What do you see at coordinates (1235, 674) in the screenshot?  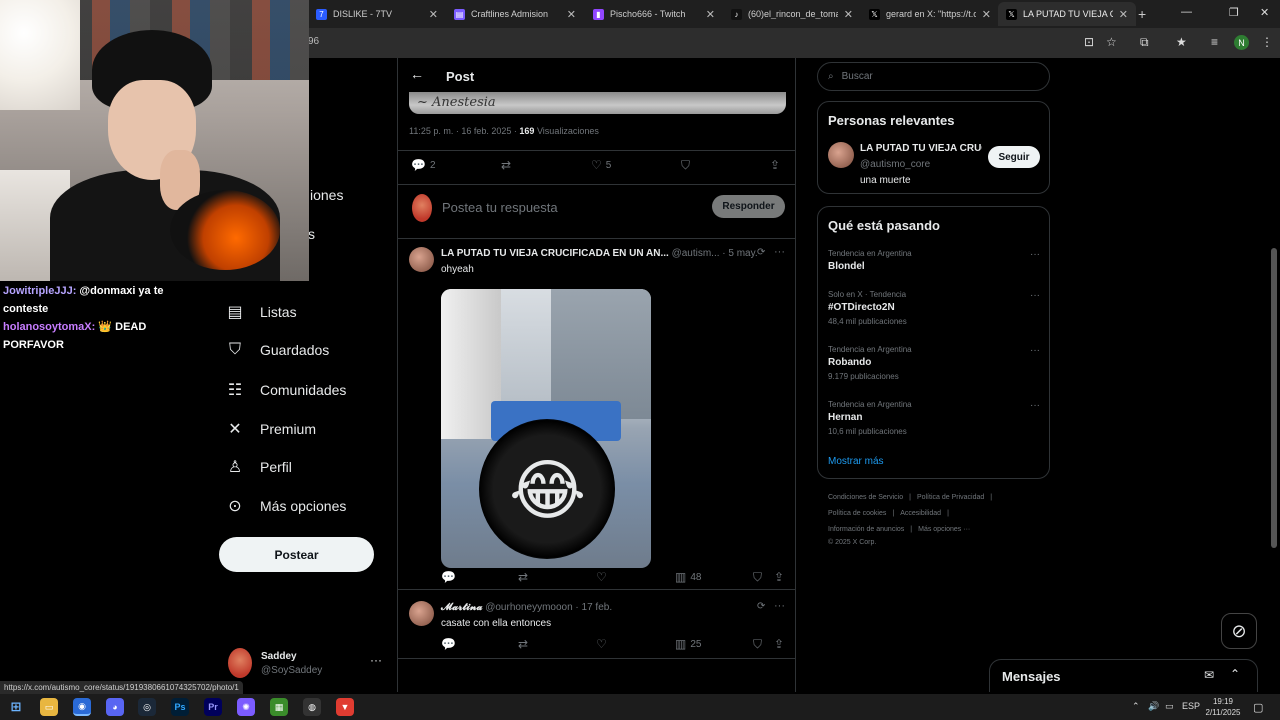 I see `expand-icon: ⌃` at bounding box center [1235, 674].